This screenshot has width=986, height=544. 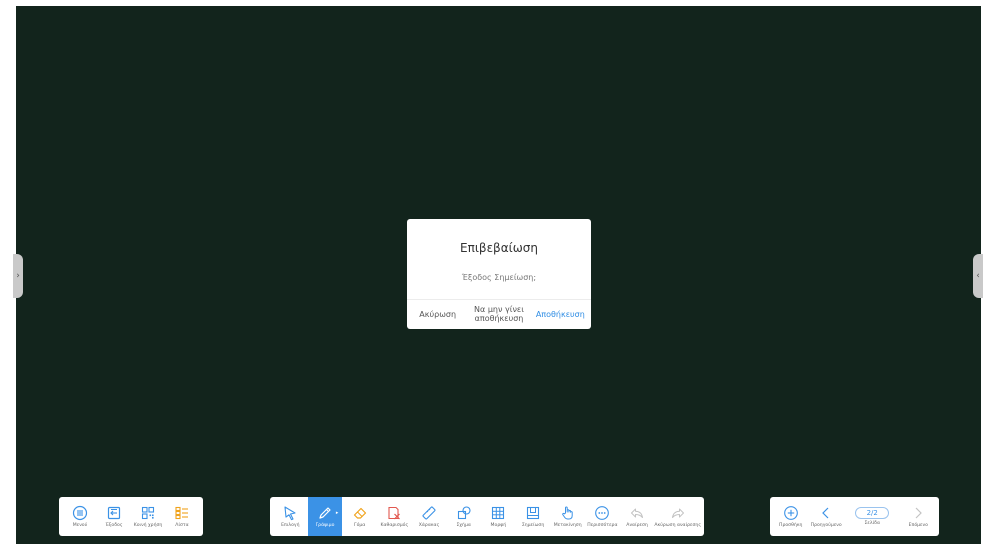 What do you see at coordinates (637, 513) in the screenshot?
I see `undo-icon` at bounding box center [637, 513].